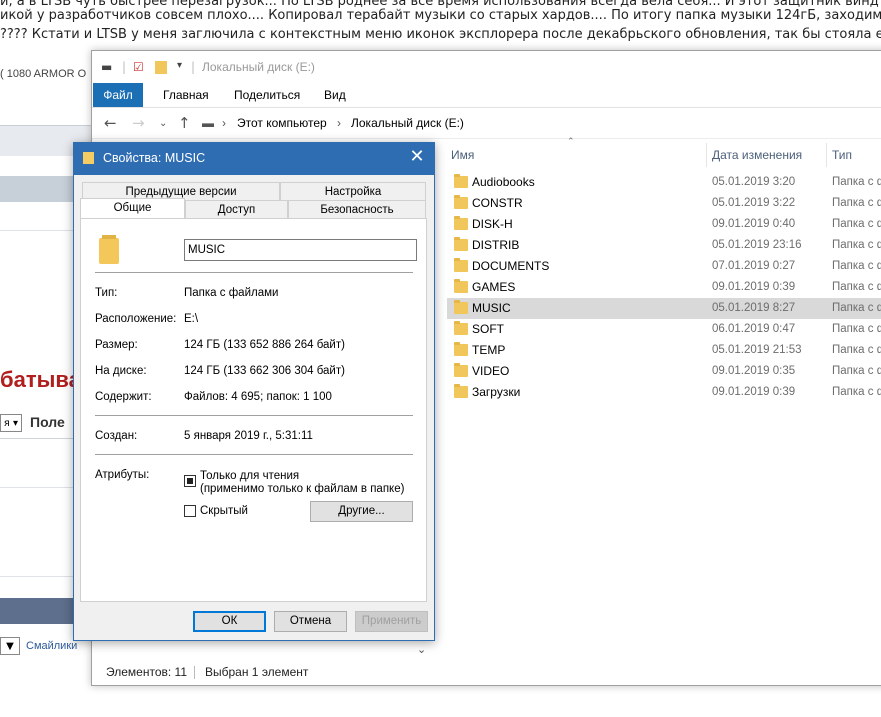 Image resolution: width=881 pixels, height=717 pixels. Describe the element at coordinates (357, 209) in the screenshot. I see `tab-security: Безопасность` at that location.